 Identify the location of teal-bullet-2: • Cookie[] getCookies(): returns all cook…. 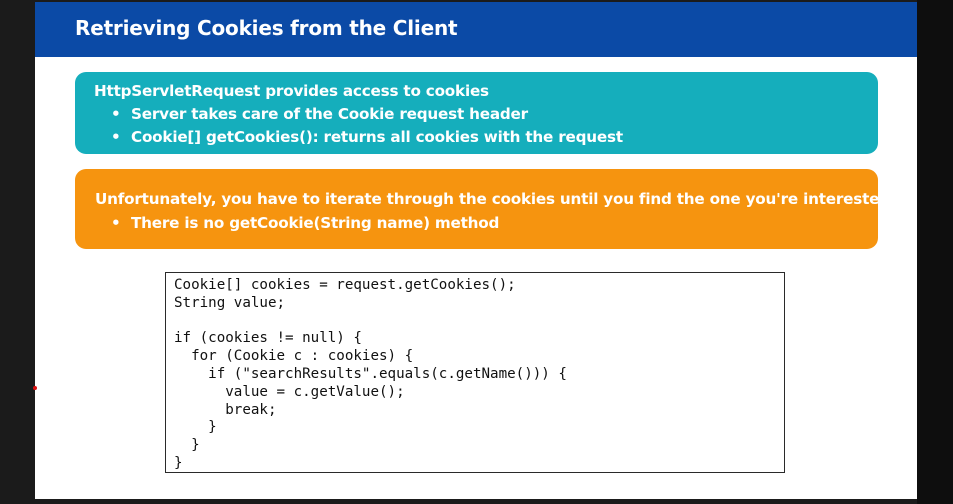
(367, 137).